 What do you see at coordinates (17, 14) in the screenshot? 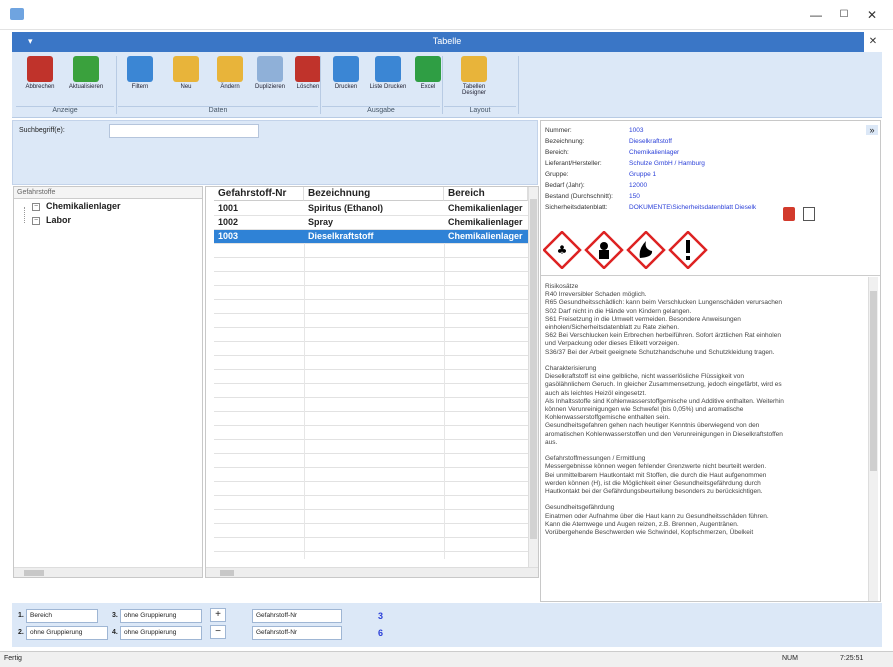
I see `app-icon` at bounding box center [17, 14].